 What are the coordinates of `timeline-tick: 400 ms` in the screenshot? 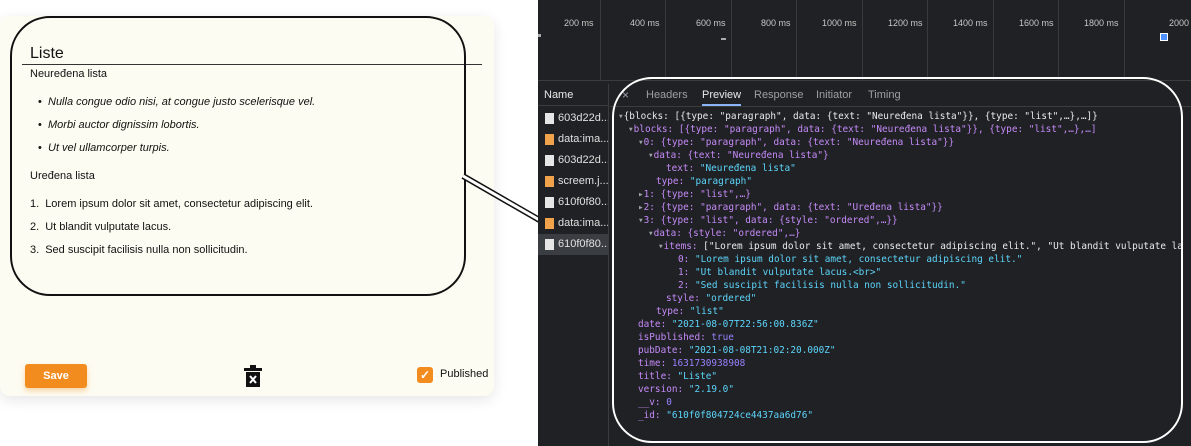 It's located at (645, 23).